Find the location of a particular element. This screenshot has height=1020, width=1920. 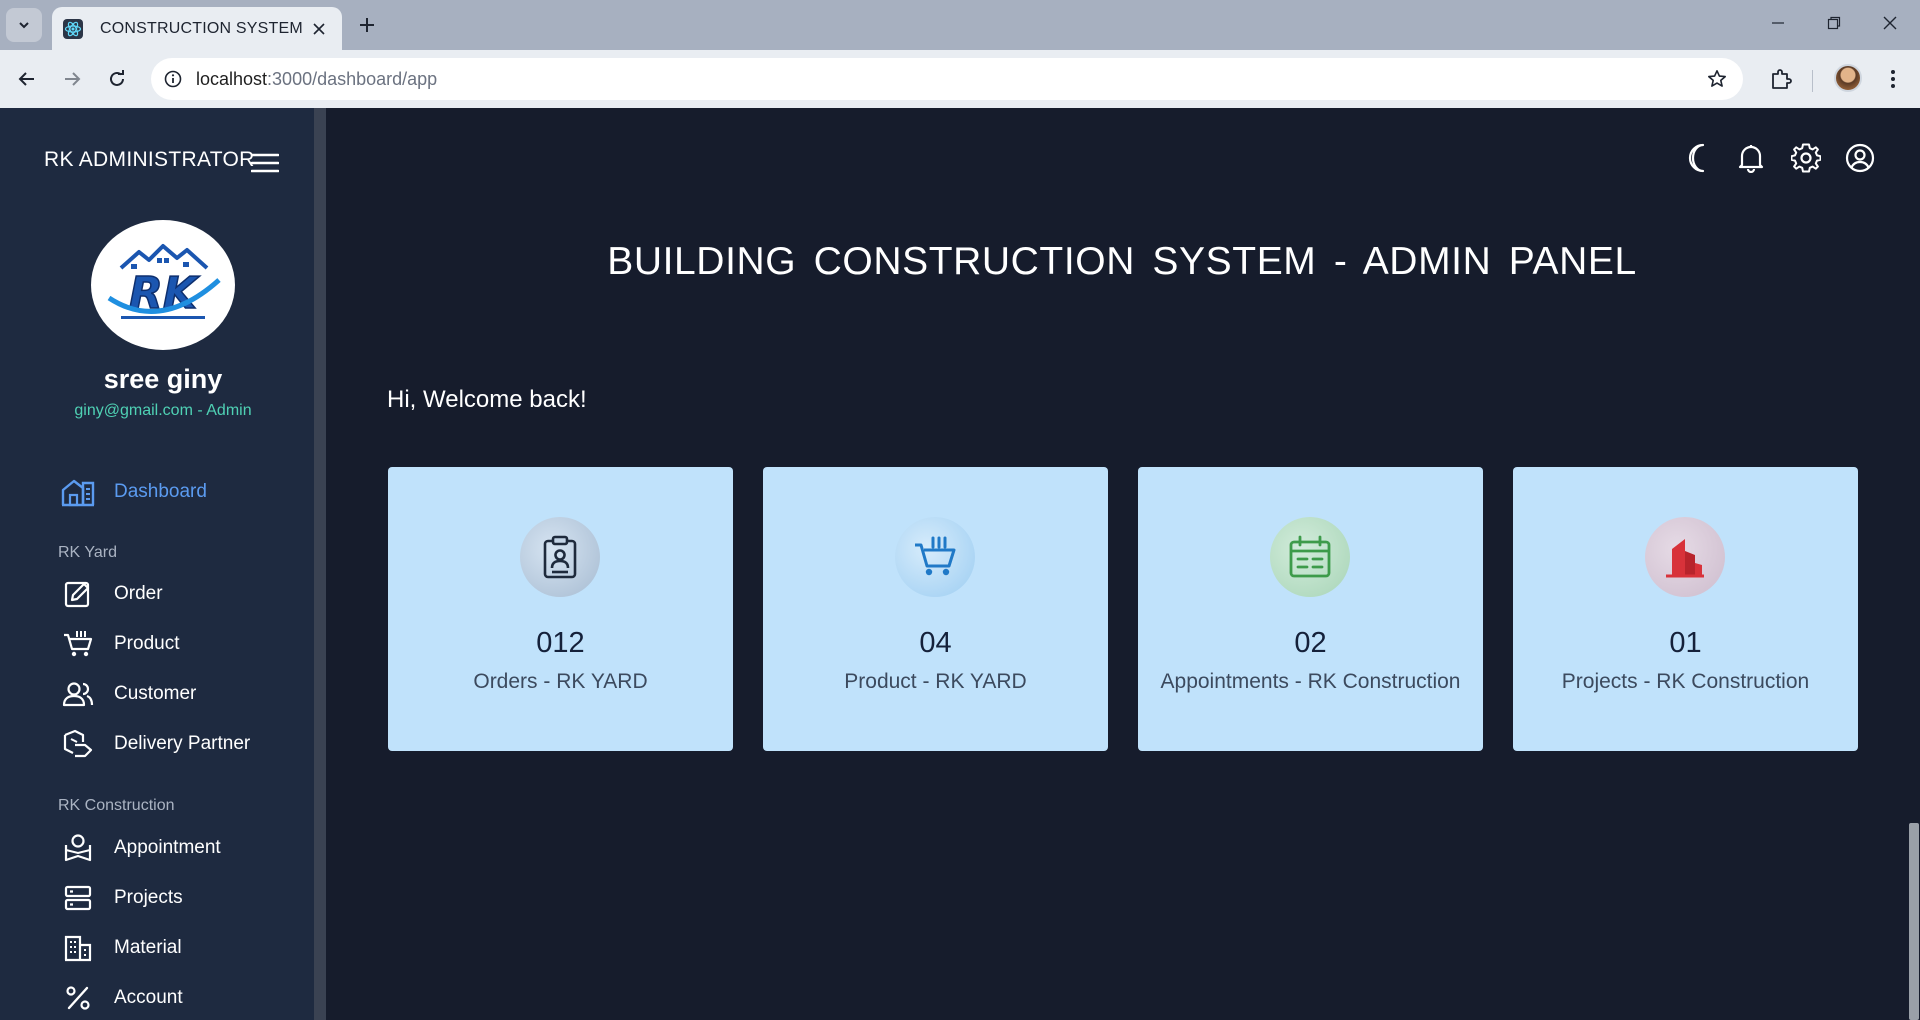

close-tab-icon is located at coordinates (319, 29).